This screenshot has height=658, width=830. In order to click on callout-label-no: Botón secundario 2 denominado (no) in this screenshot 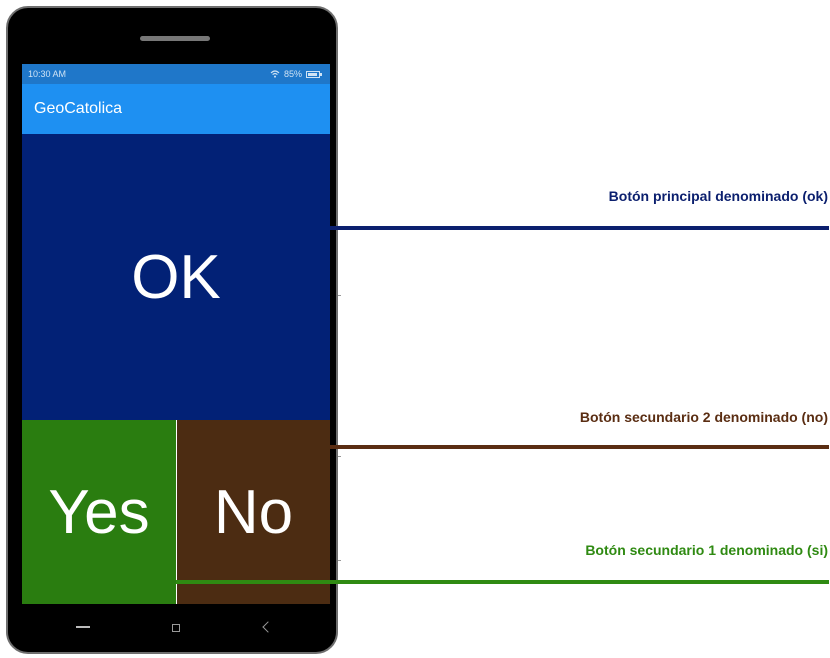, I will do `click(703, 417)`.